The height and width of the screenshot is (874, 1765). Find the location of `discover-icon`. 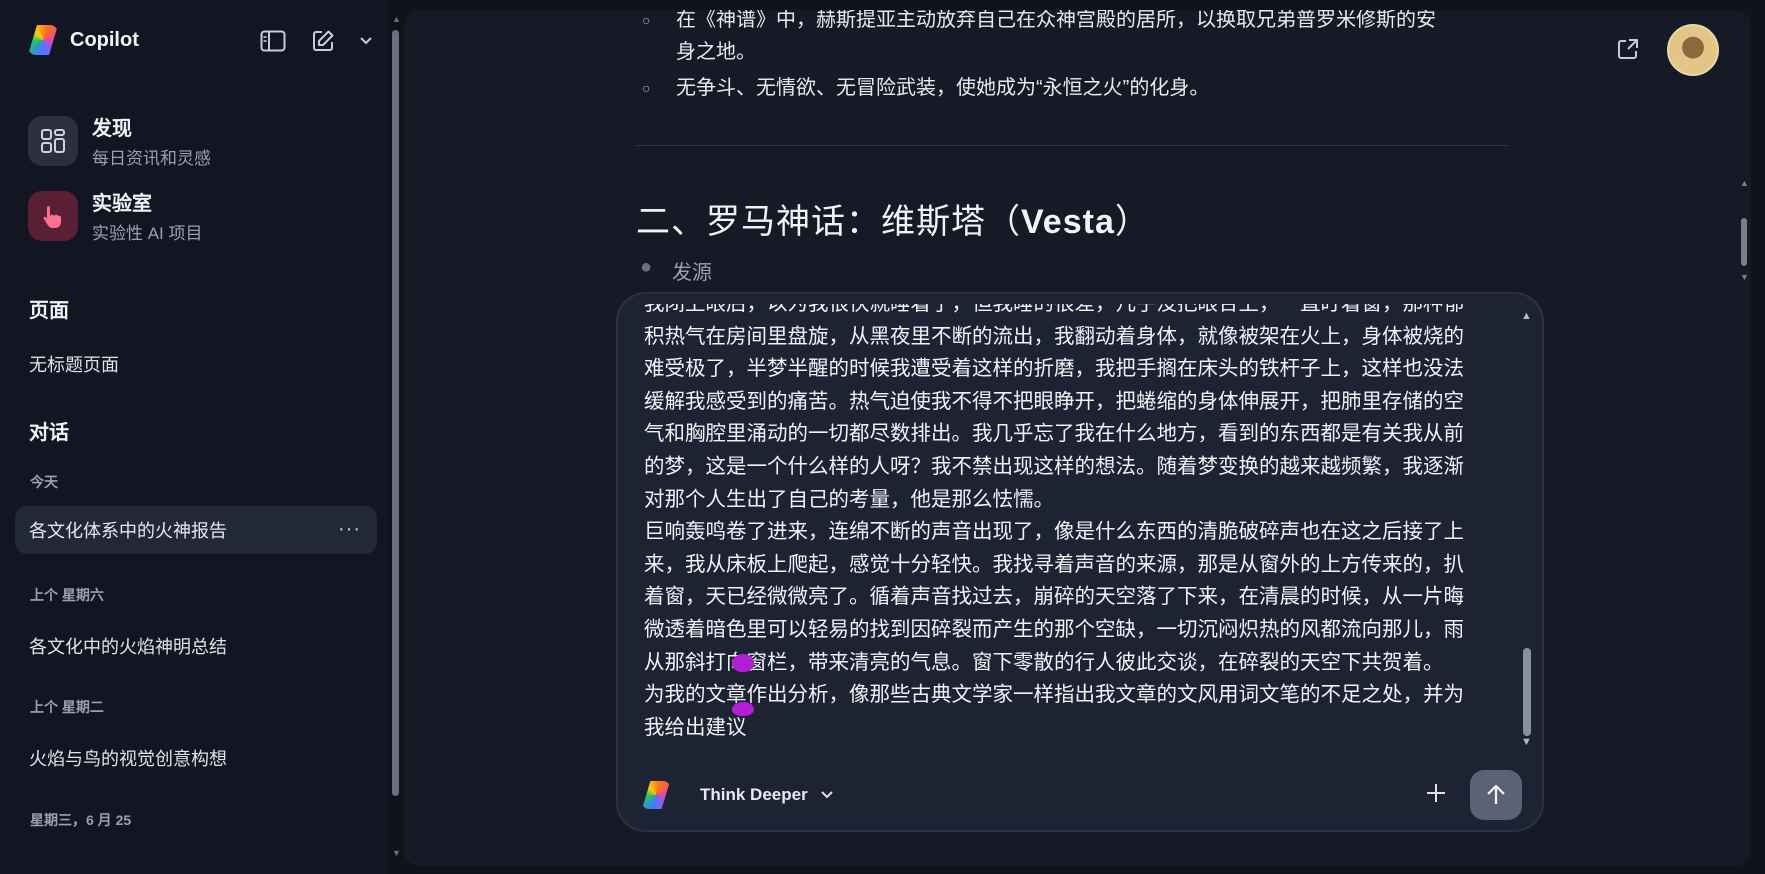

discover-icon is located at coordinates (53, 140).